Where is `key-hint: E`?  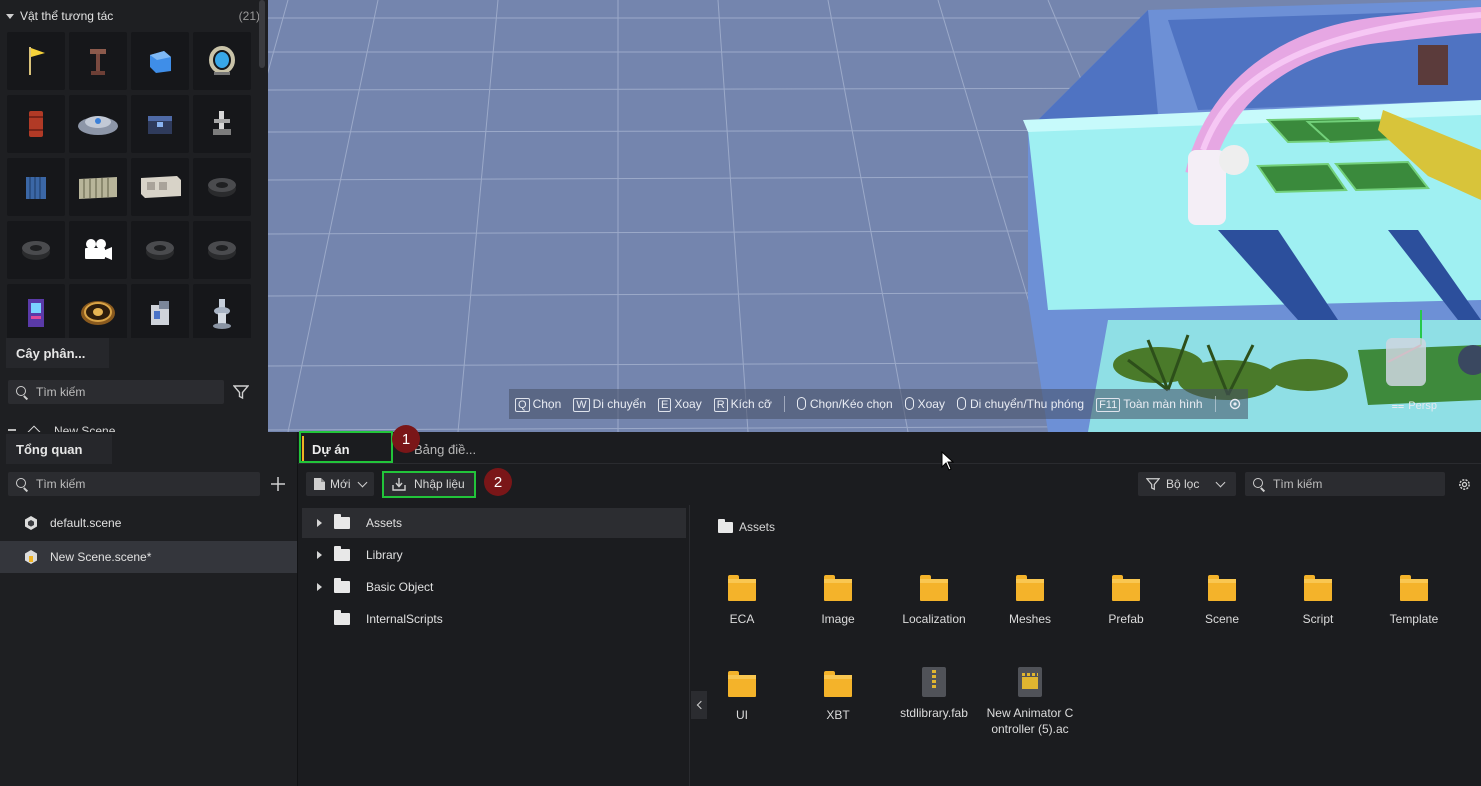
key-hint: E is located at coordinates (665, 404).